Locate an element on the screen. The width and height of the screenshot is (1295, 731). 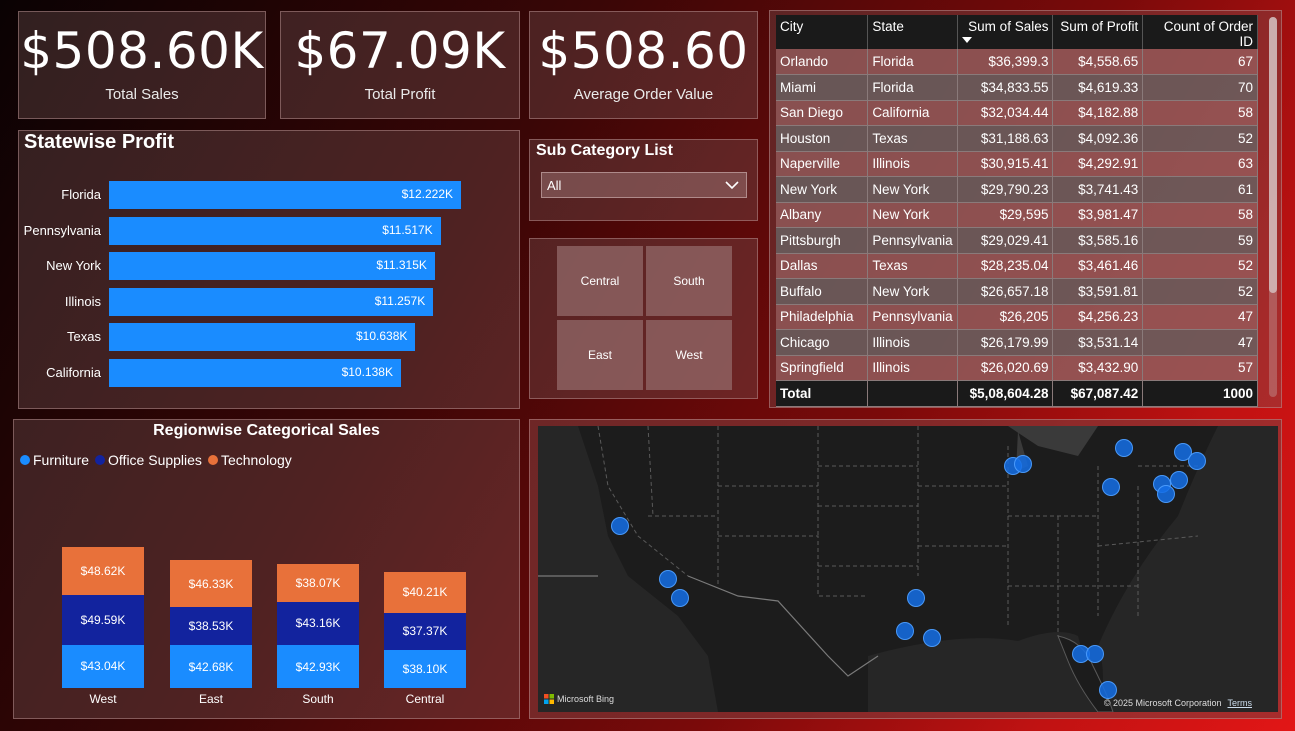
x-axis-label: West is located at coordinates (103, 699).